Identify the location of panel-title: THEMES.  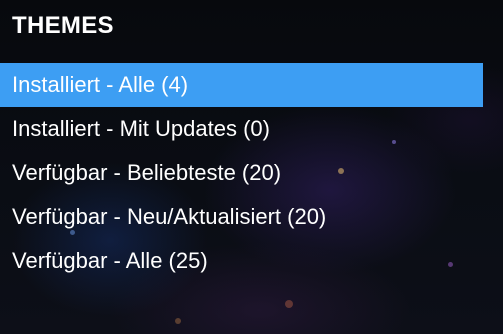
(63, 25).